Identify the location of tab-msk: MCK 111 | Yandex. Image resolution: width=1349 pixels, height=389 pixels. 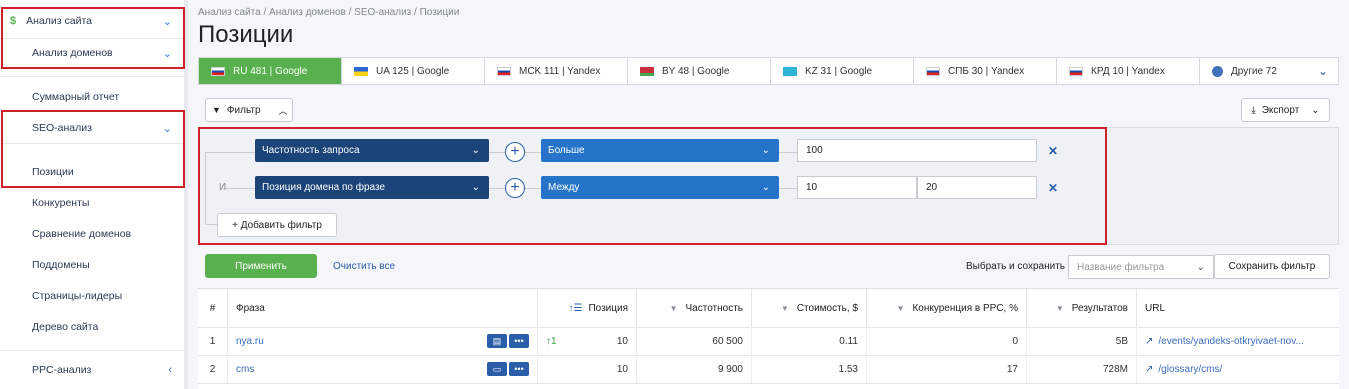
(556, 71).